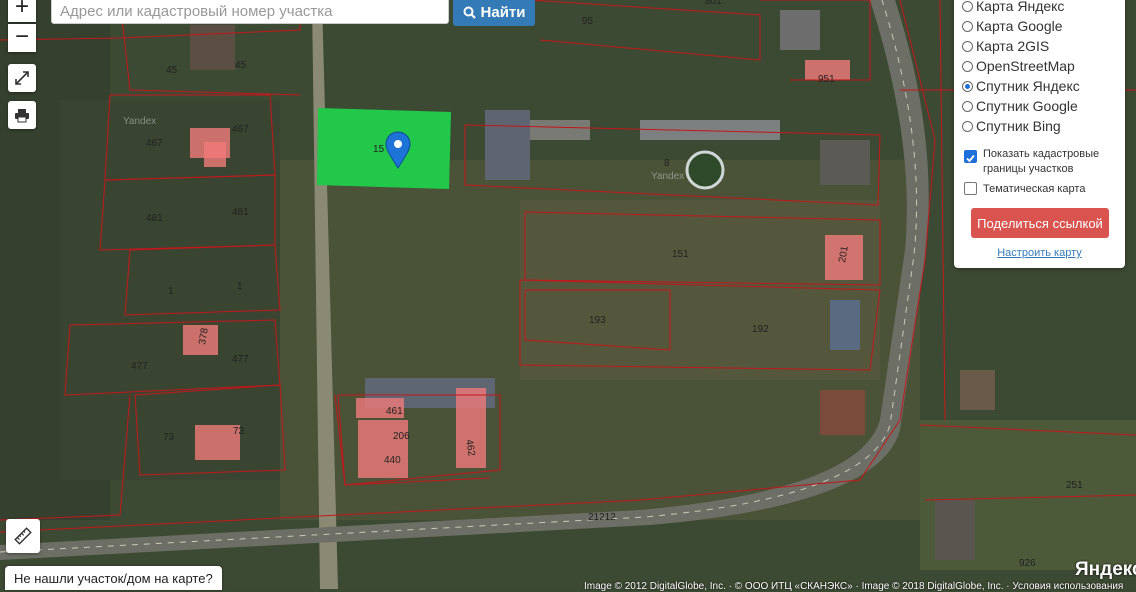 Image resolution: width=1136 pixels, height=592 pixels. Describe the element at coordinates (1040, 223) in the screenshot. I see `share-link-button: Поделиться ссылкой` at that location.